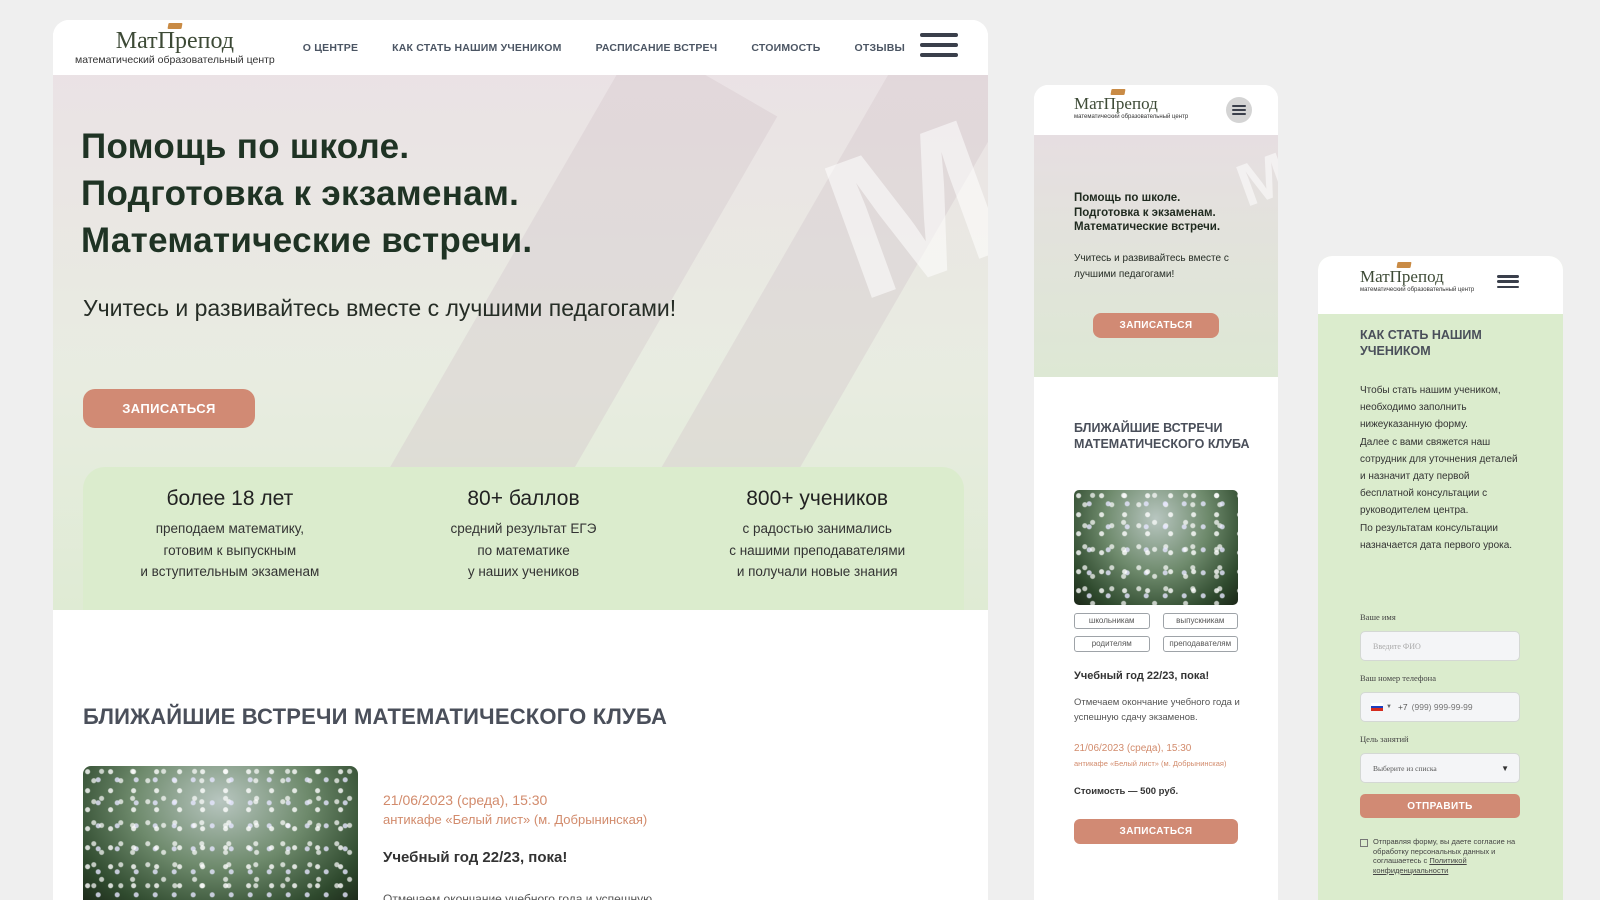  I want to click on submit-button: ОТПРАВИТЬ, so click(1440, 806).